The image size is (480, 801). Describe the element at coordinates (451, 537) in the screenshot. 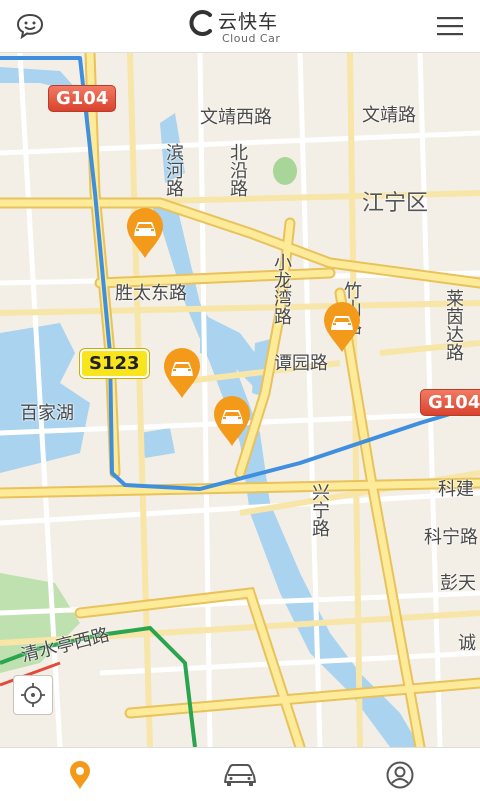

I see `road-label: 科宁路` at that location.